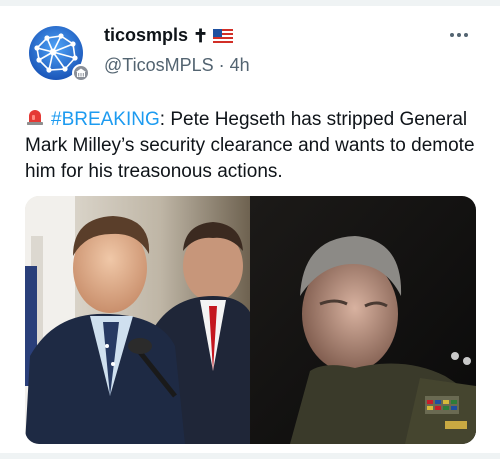 This screenshot has width=500, height=459. Describe the element at coordinates (250, 3) in the screenshot. I see `top-divider` at that location.